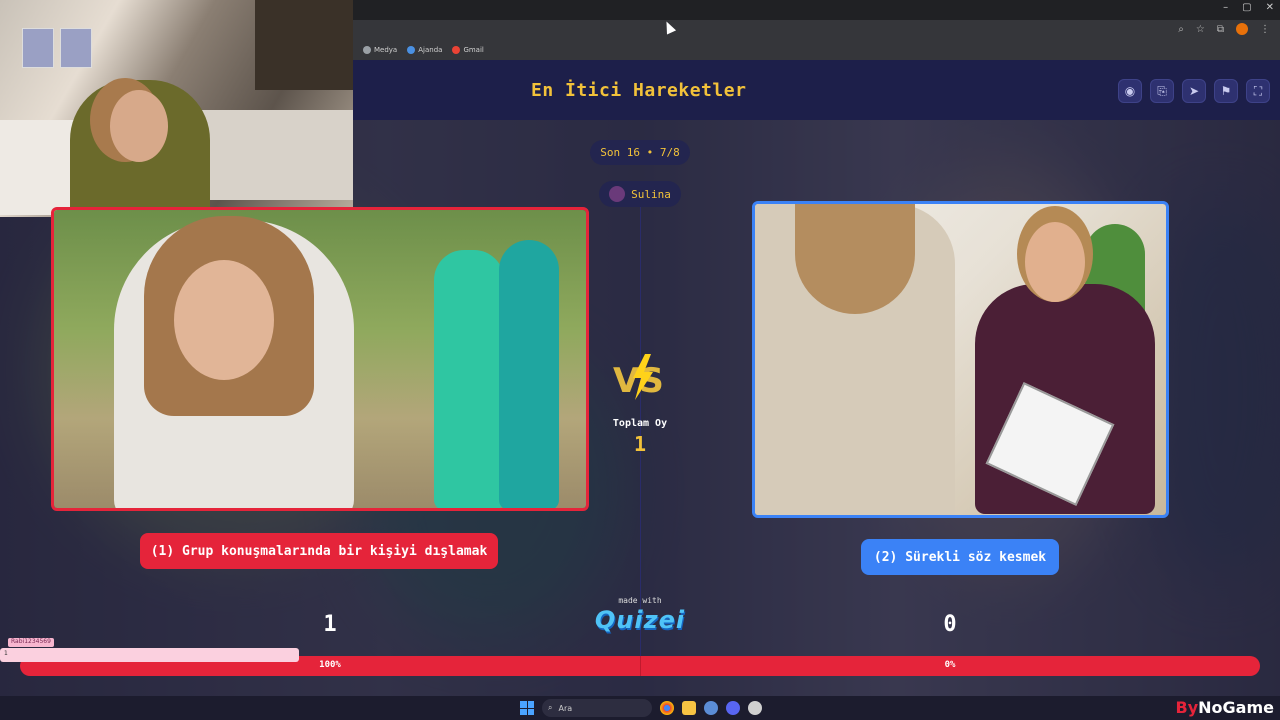  Describe the element at coordinates (950, 665) in the screenshot. I see `option-2-percent: 0%` at that location.